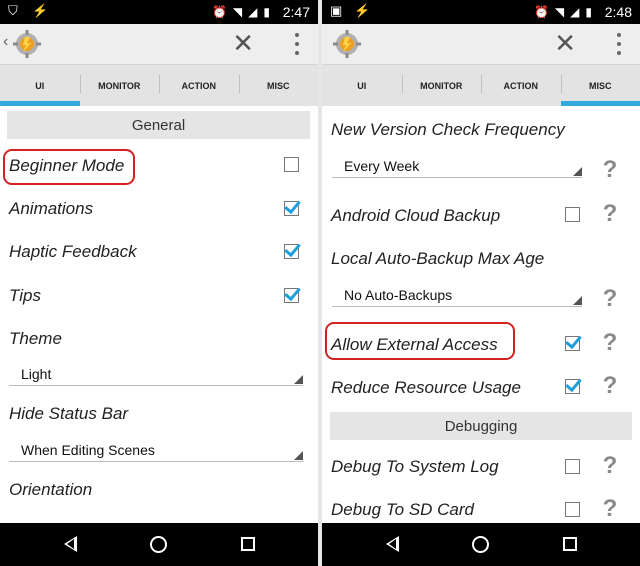  Describe the element at coordinates (398, 295) in the screenshot. I see `auto-backup-value: No Auto-Backups` at that location.